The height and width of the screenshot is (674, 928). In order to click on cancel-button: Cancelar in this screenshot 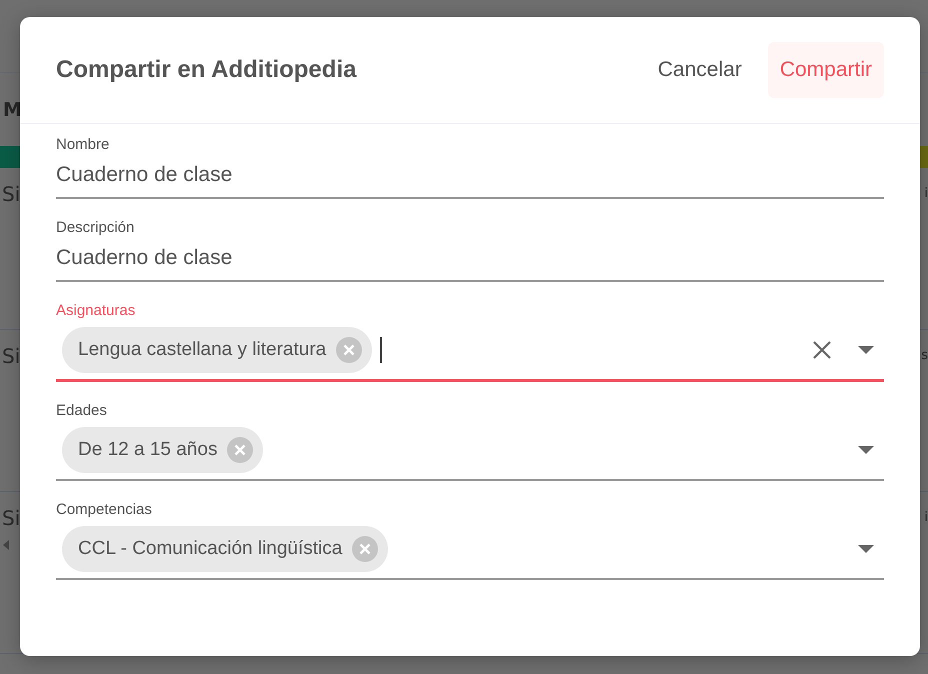, I will do `click(700, 70)`.